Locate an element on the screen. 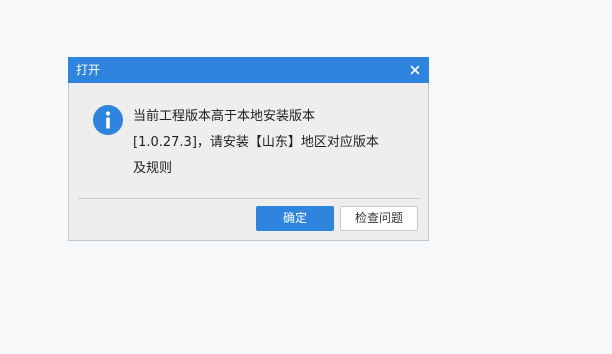  info-icon is located at coordinates (108, 120).